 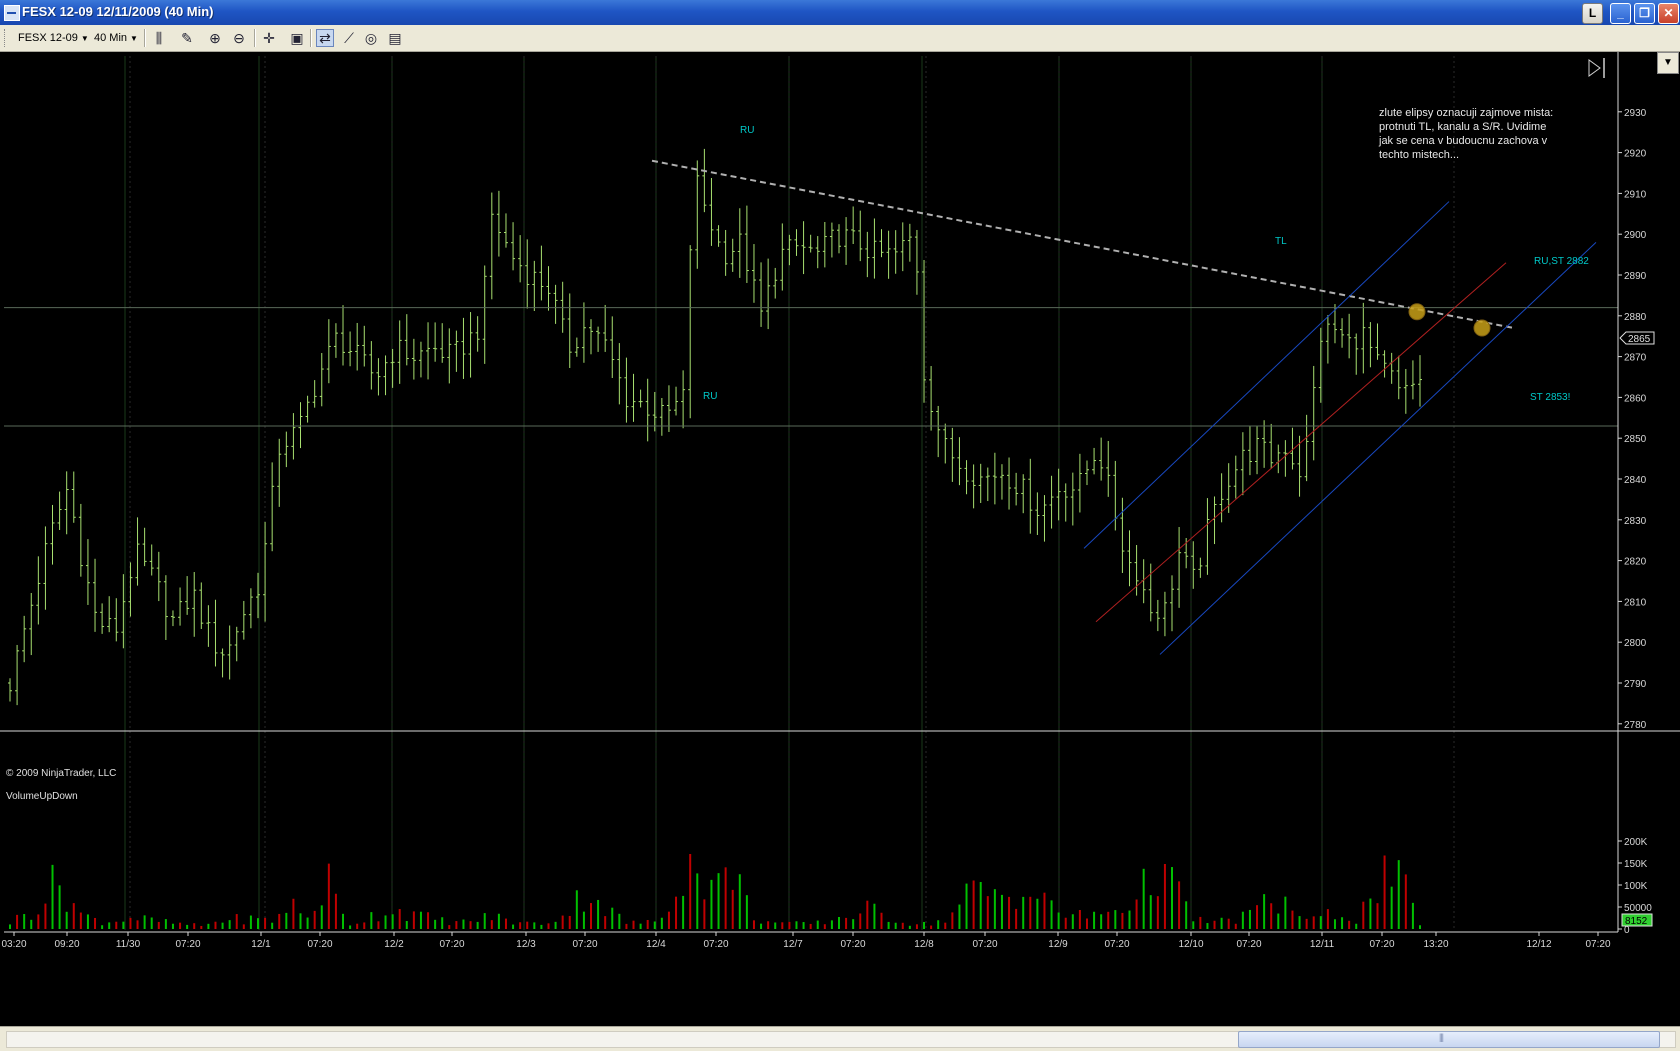 I want to click on annotation-line: zlute elipsy oznacuji zajmove mista:, so click(x=1466, y=113).